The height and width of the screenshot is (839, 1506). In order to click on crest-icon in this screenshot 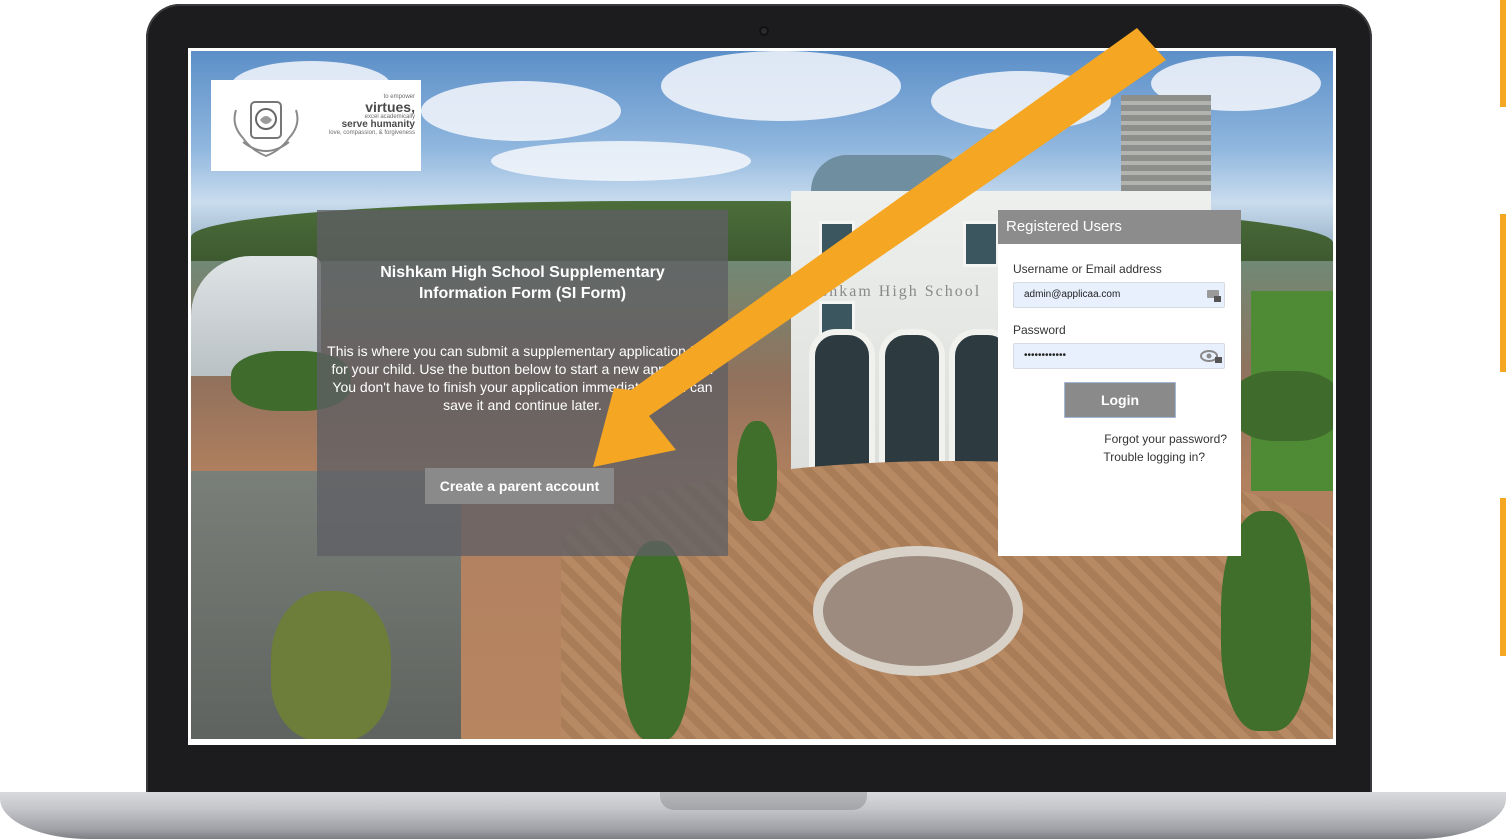, I will do `click(266, 129)`.